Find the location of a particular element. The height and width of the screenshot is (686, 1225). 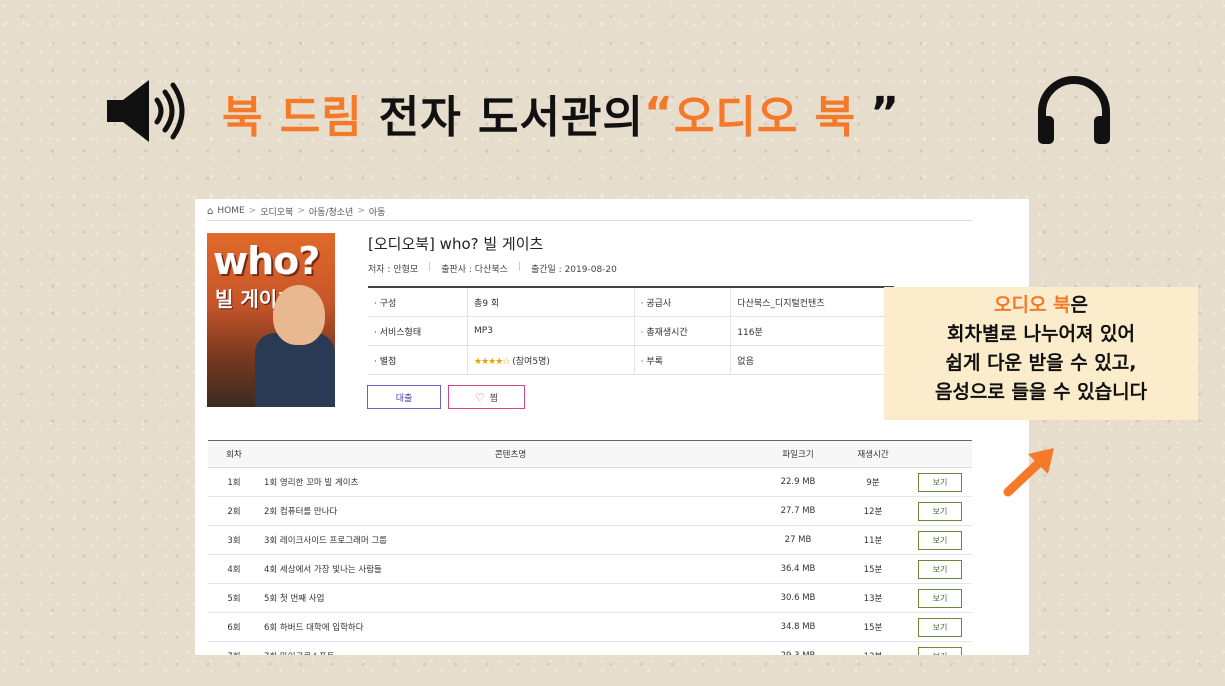

cover-figure-face is located at coordinates (299, 315).